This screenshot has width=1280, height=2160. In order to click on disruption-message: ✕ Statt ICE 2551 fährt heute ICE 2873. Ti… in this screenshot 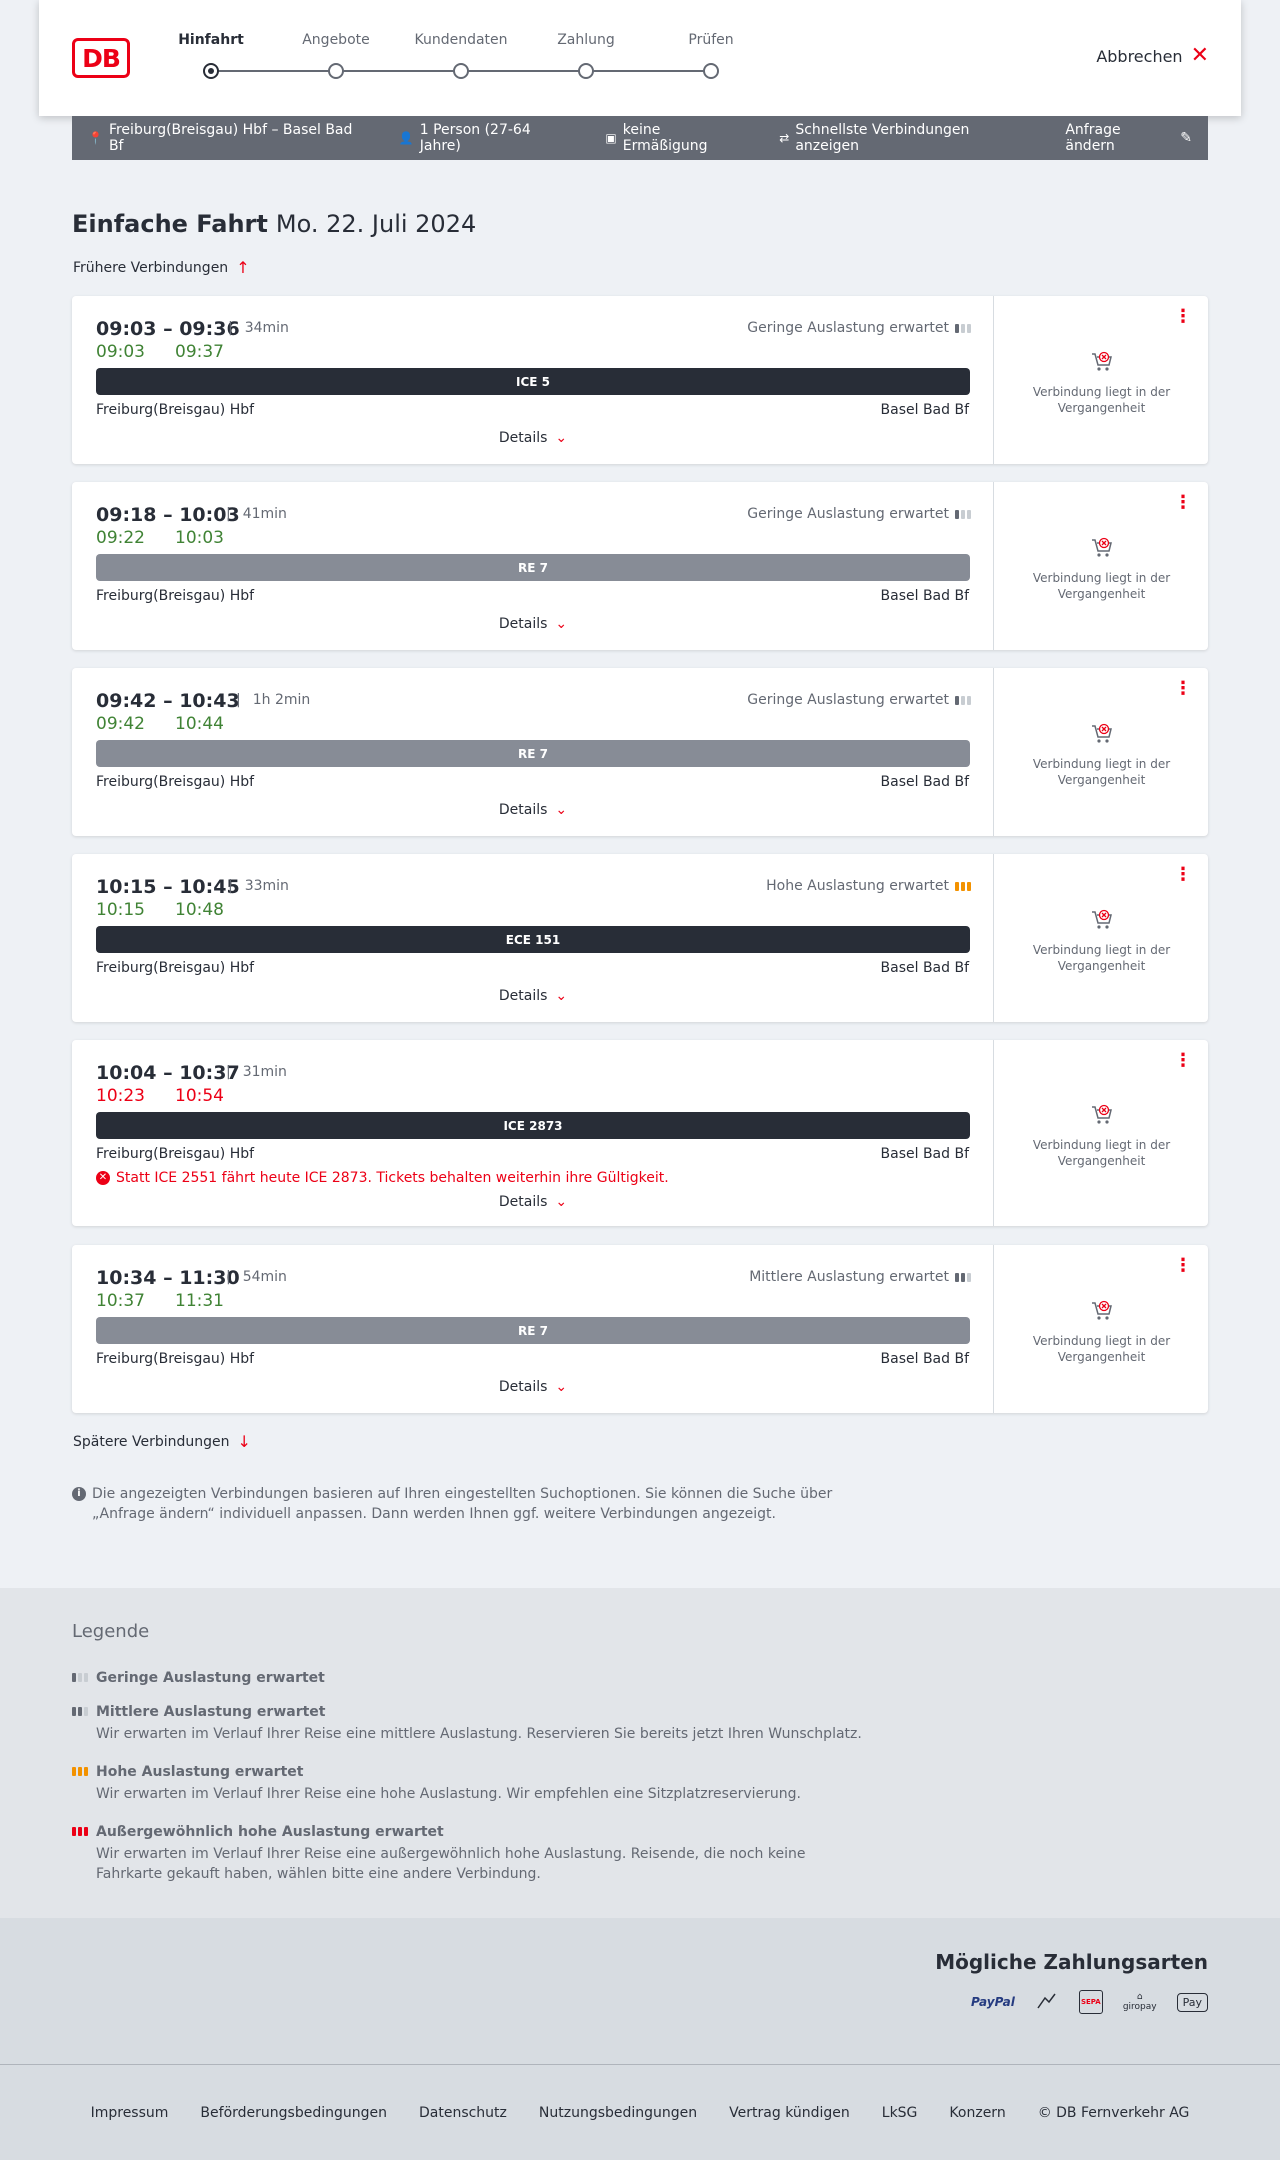, I will do `click(382, 1178)`.